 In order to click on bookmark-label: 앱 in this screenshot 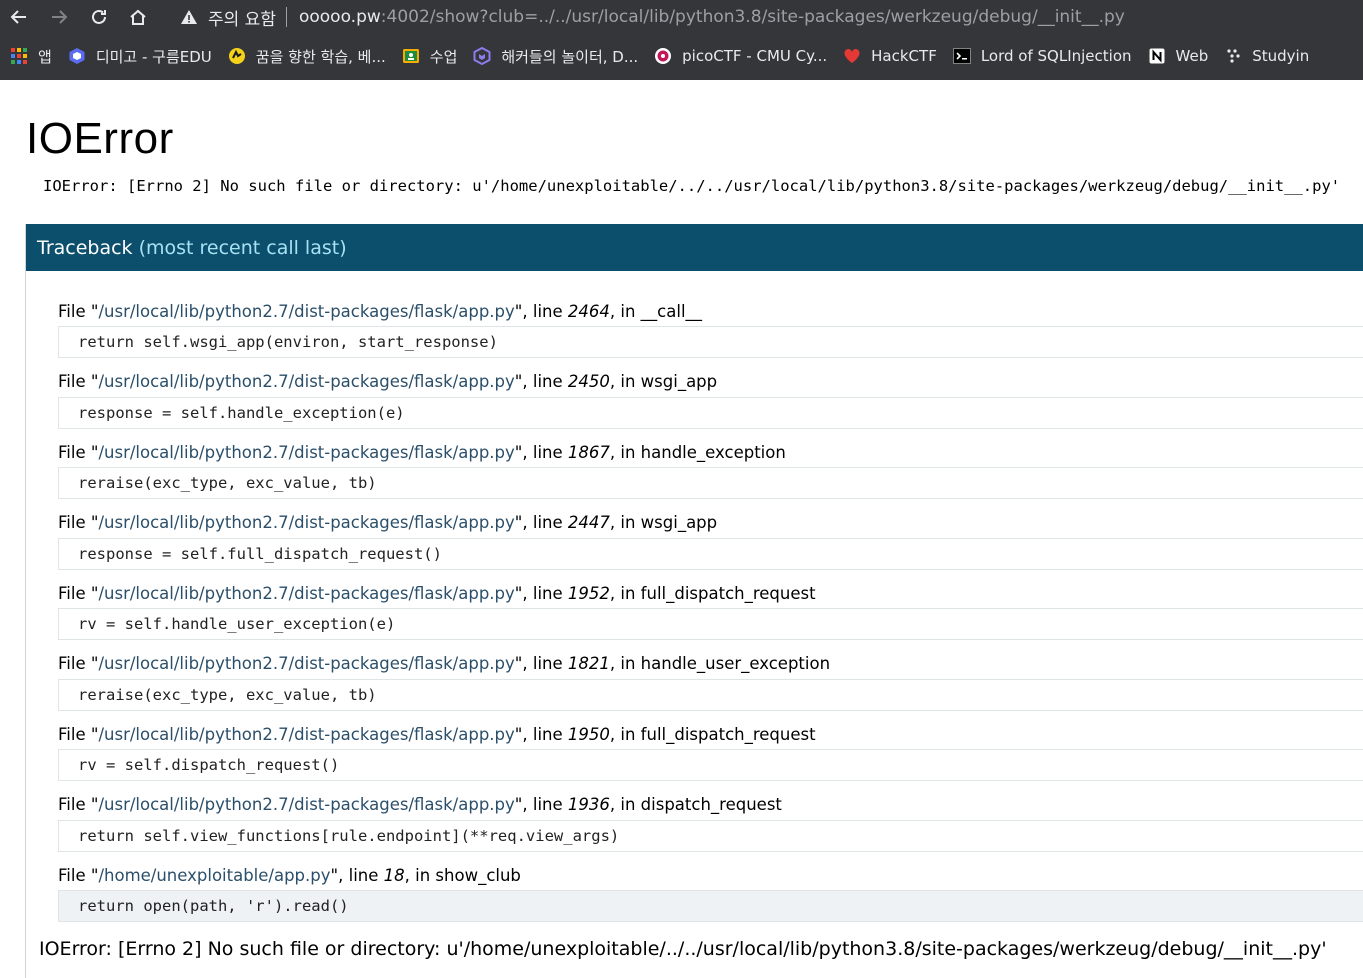, I will do `click(45, 56)`.